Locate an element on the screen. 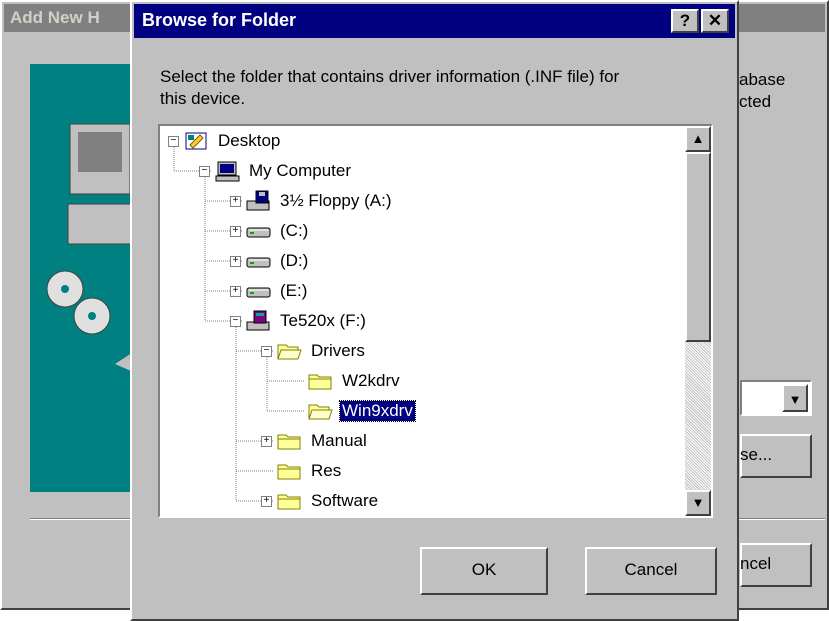 The image size is (829, 621). tree-item-label: My Computer is located at coordinates (300, 170).